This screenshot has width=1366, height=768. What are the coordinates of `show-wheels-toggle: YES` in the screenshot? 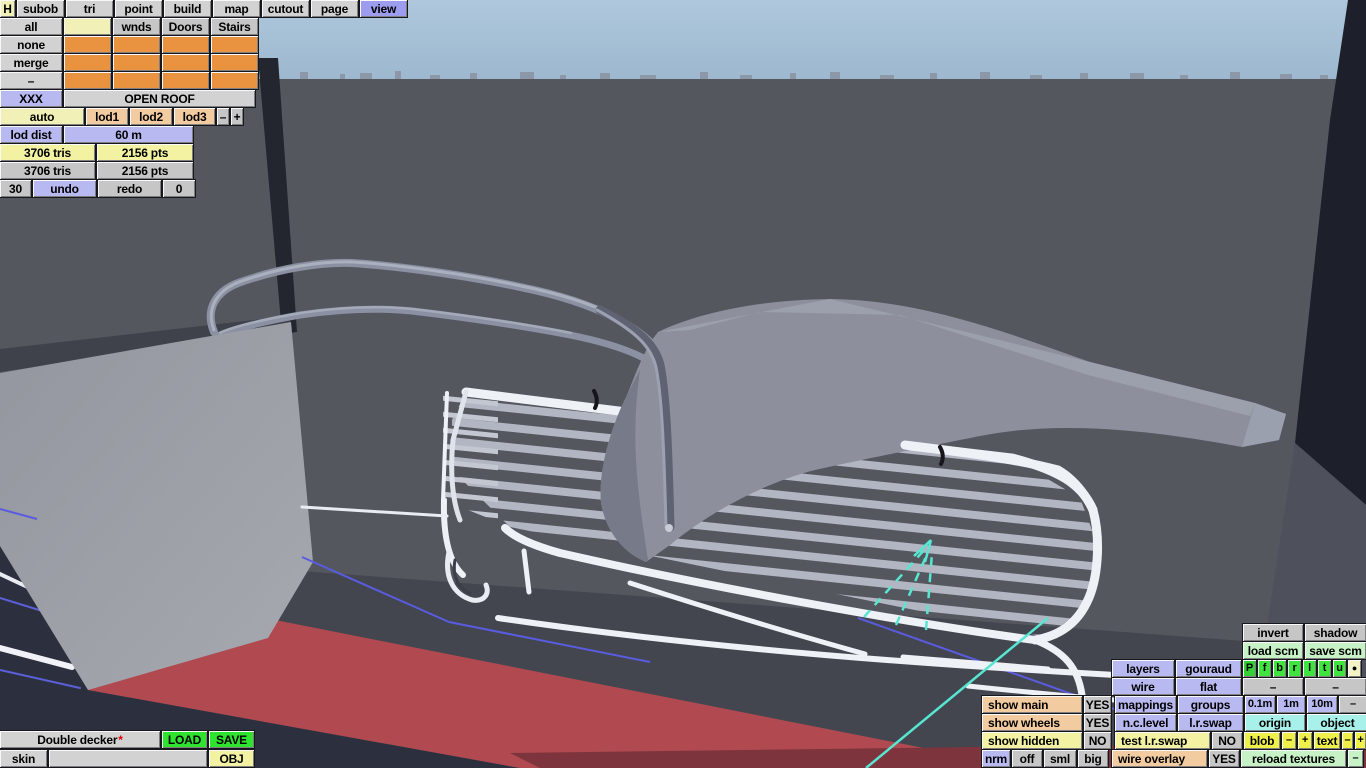 It's located at (1097, 722).